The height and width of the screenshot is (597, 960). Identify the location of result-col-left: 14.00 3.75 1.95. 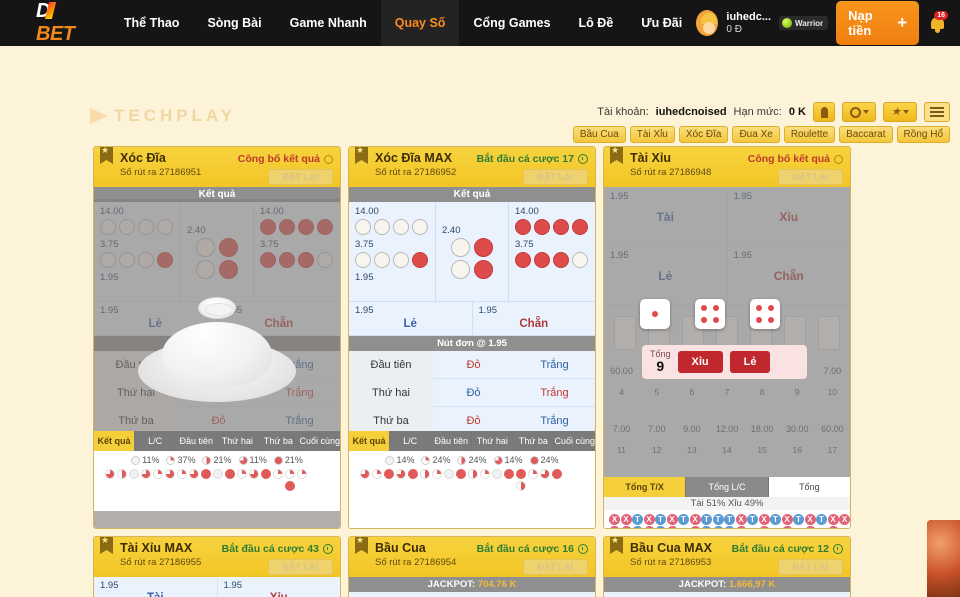
(392, 251).